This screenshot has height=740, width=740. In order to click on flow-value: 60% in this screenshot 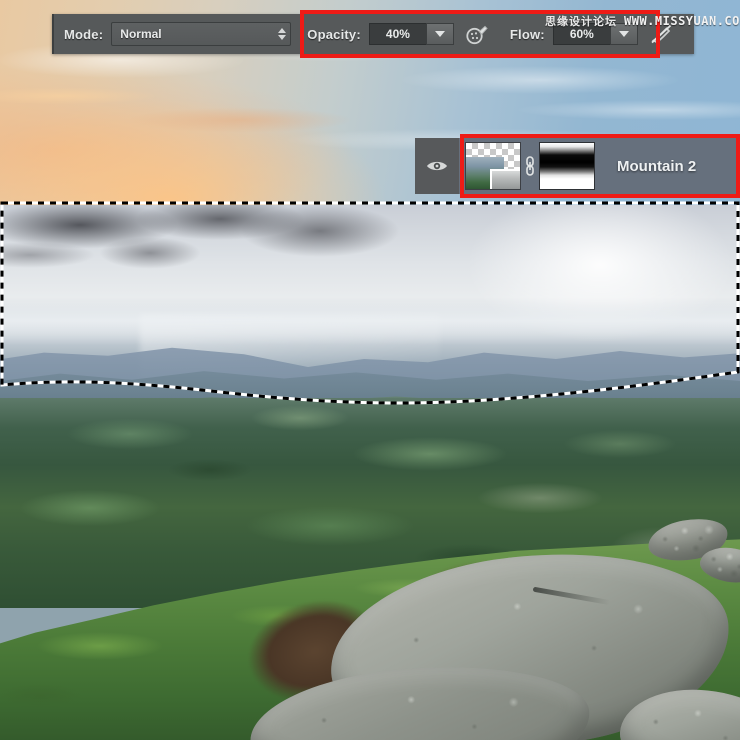, I will do `click(581, 34)`.